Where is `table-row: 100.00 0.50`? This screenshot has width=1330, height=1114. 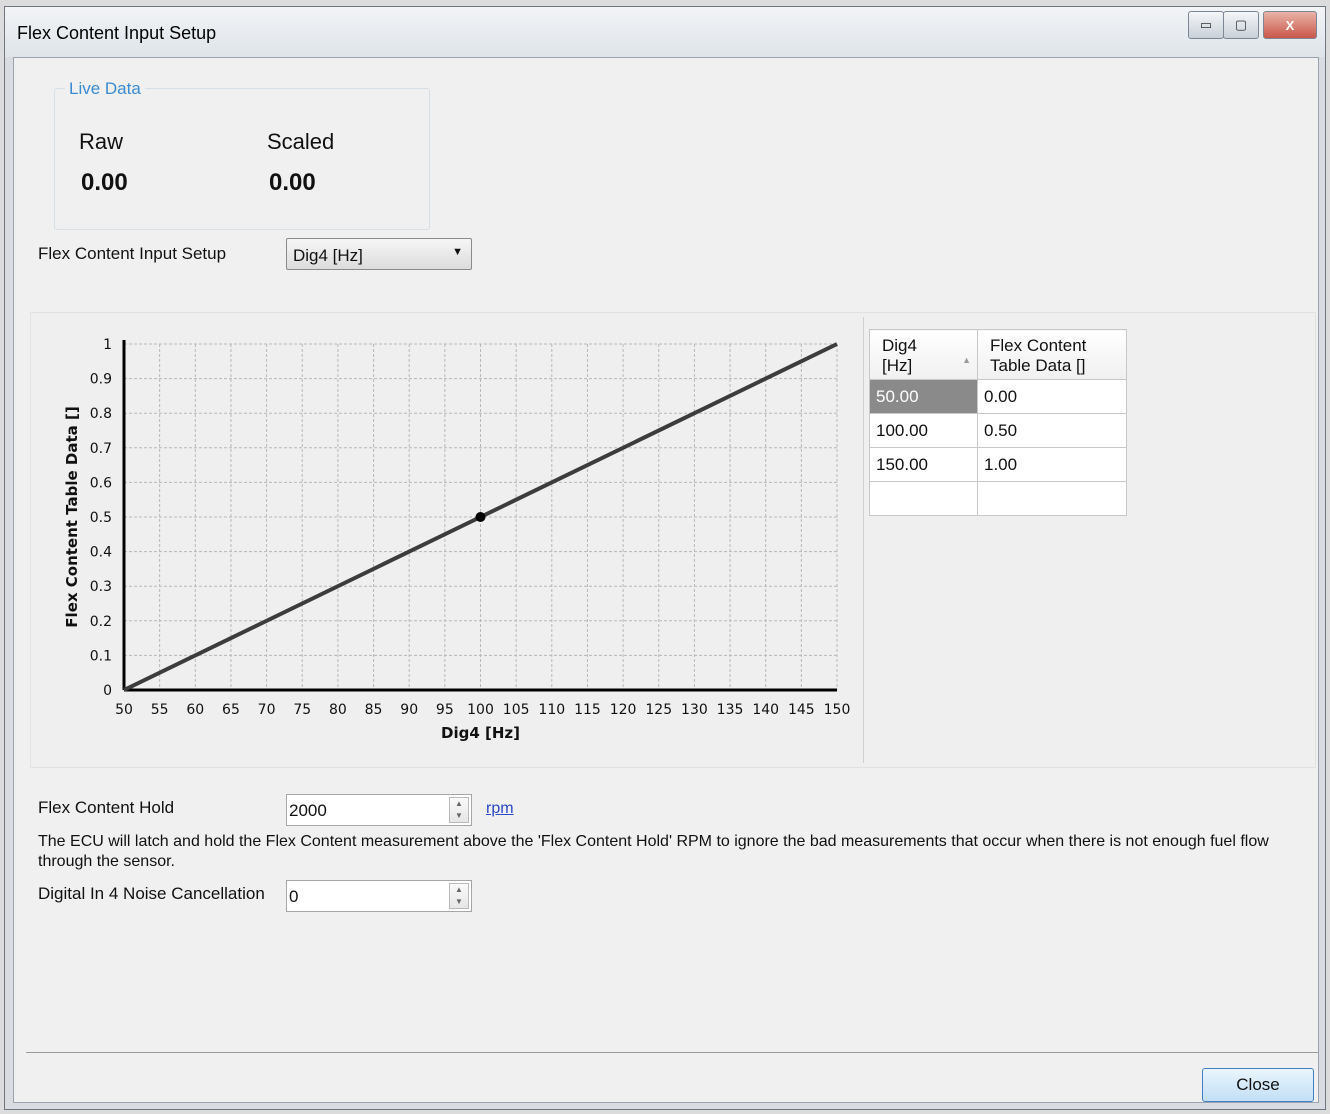 table-row: 100.00 0.50 is located at coordinates (998, 430).